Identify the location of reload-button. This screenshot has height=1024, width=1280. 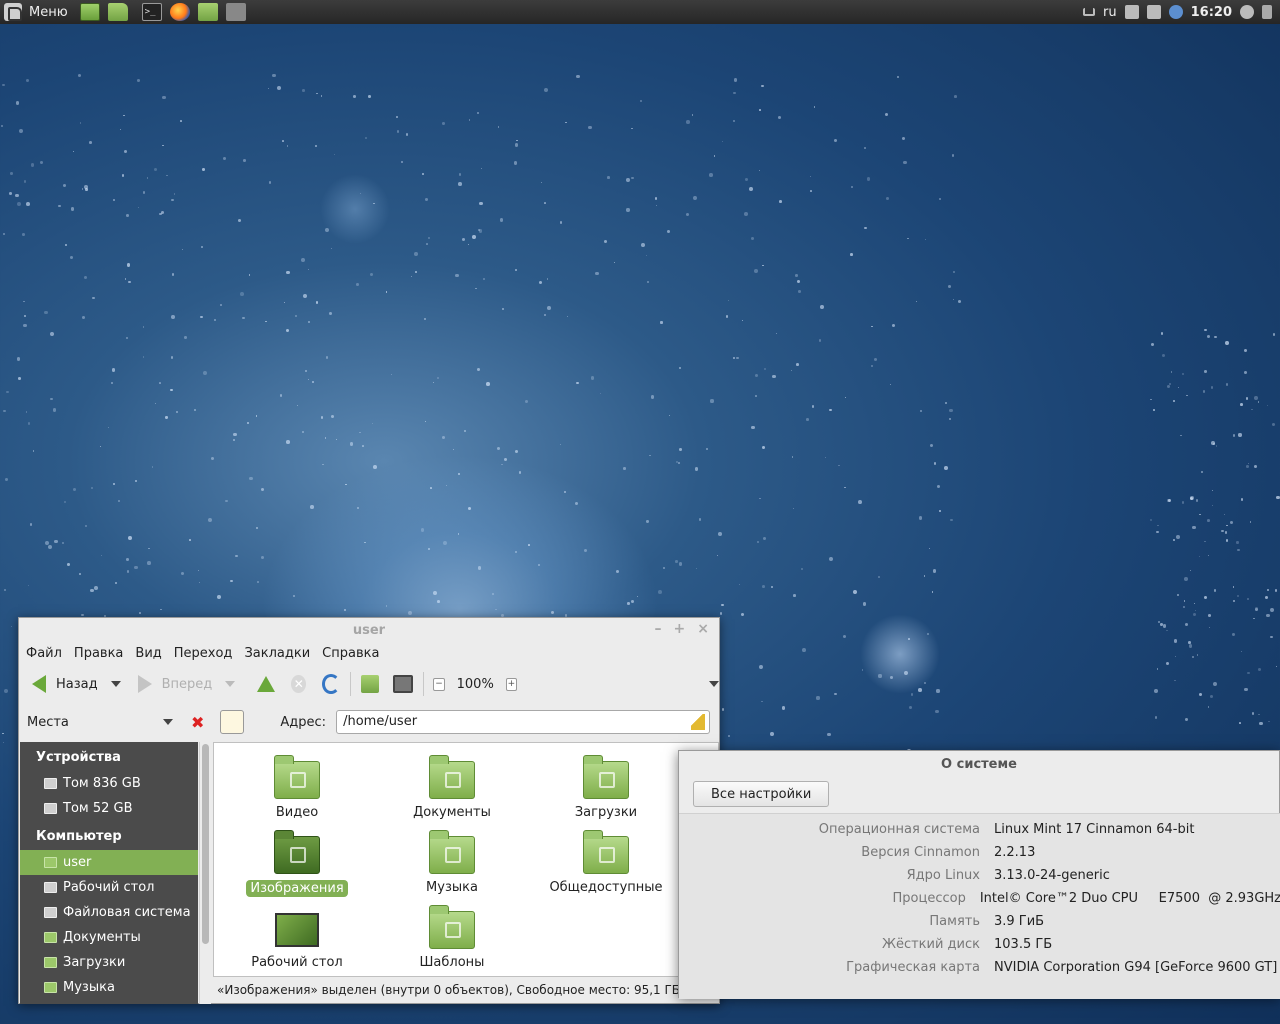
(331, 684).